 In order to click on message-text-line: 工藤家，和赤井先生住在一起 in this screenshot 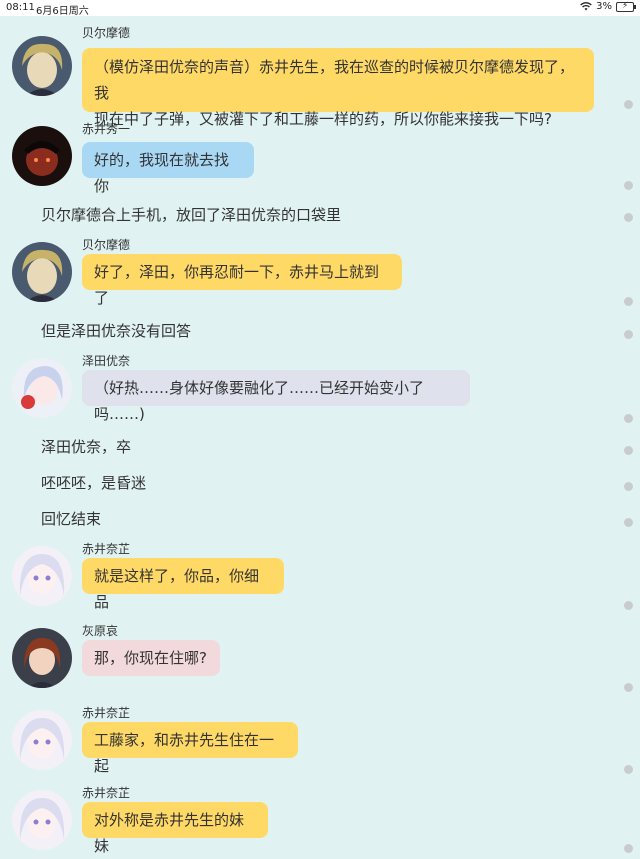, I will do `click(184, 753)`.